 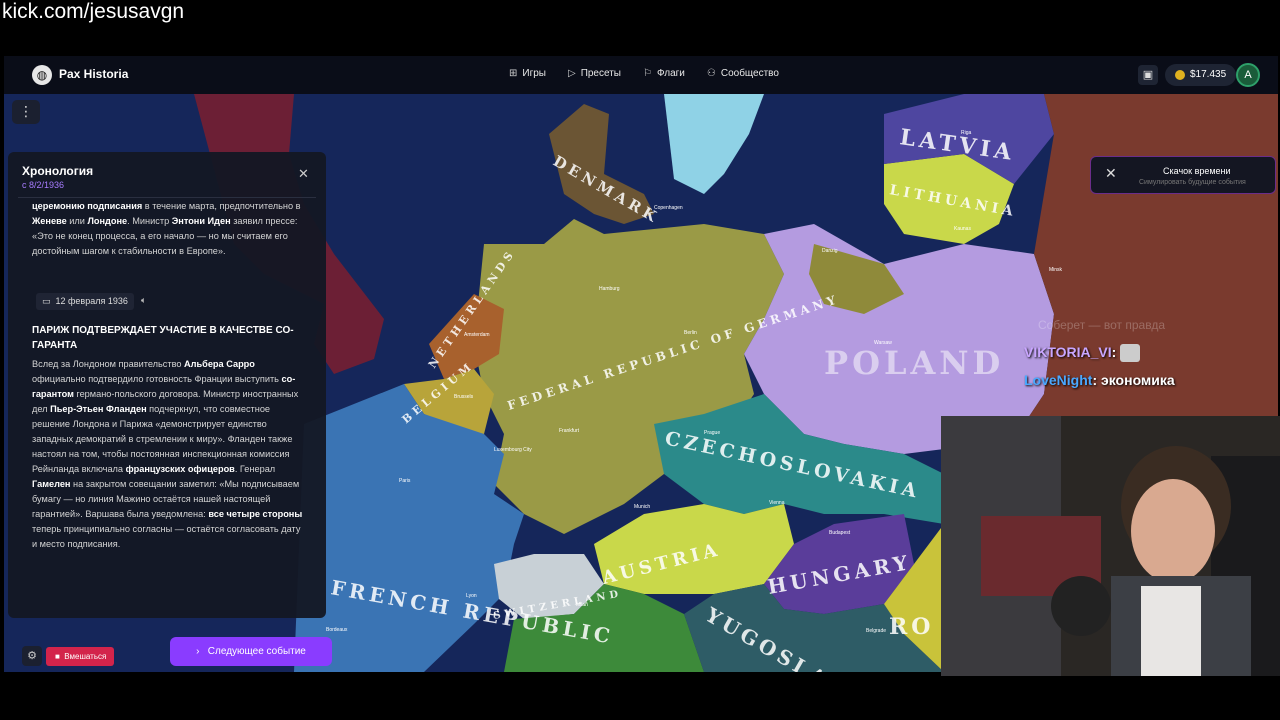 What do you see at coordinates (582, 605) in the screenshot?
I see `svg-text: Milan` at bounding box center [582, 605].